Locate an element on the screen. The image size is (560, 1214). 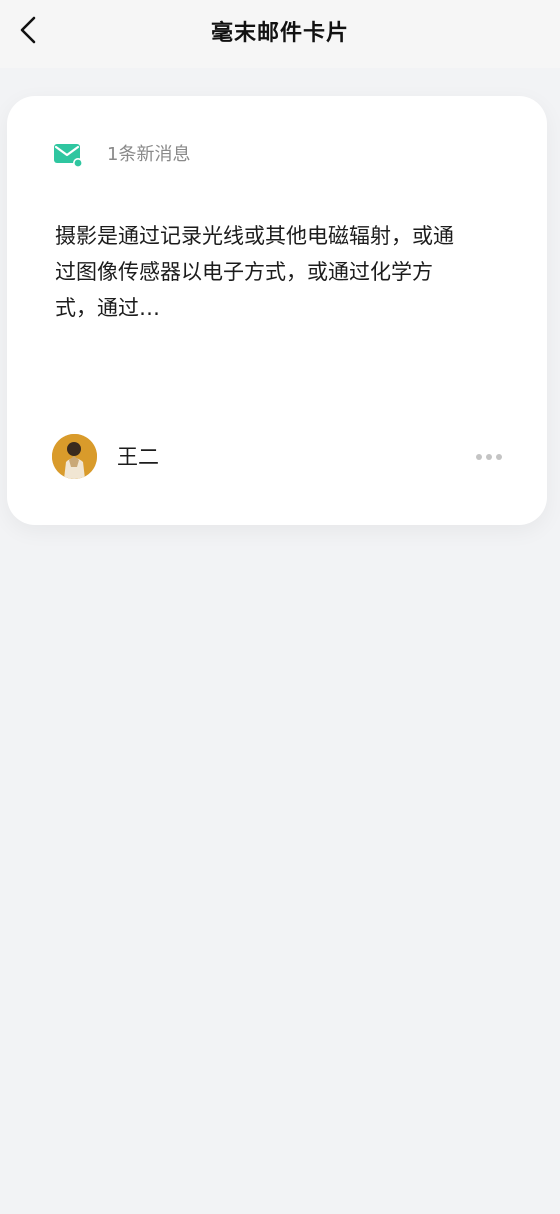
page-title: 毫末邮件卡片 is located at coordinates (279, 33).